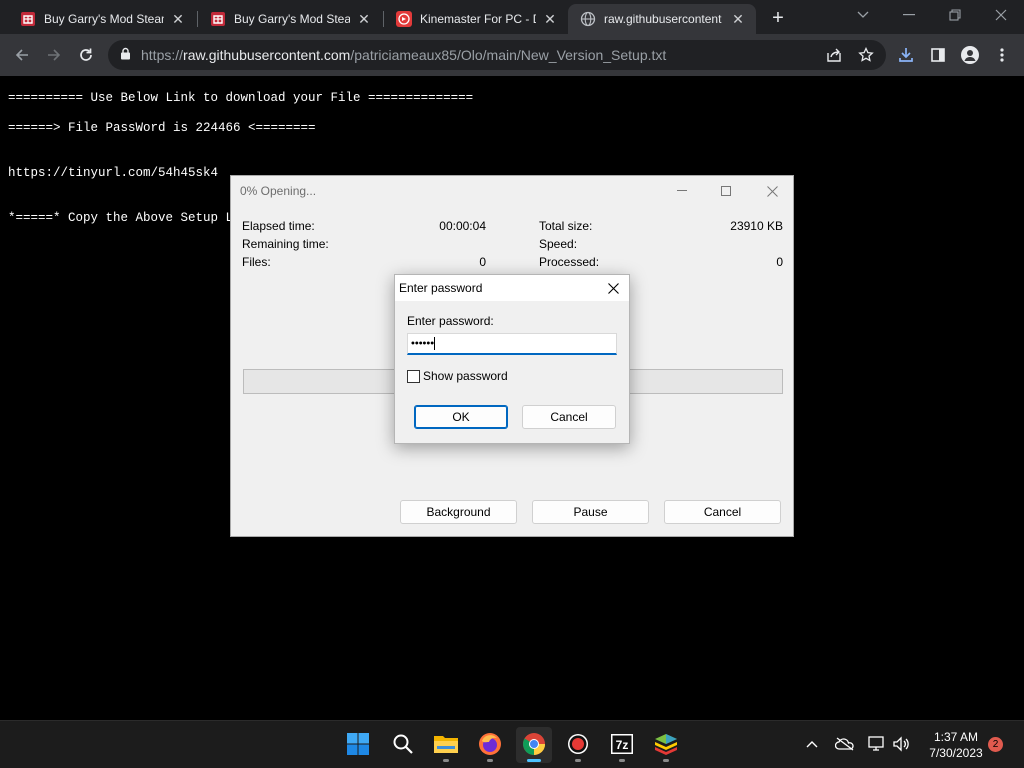 Image resolution: width=1024 pixels, height=768 pixels. I want to click on tab-title: raw.githubusercontent, so click(663, 19).